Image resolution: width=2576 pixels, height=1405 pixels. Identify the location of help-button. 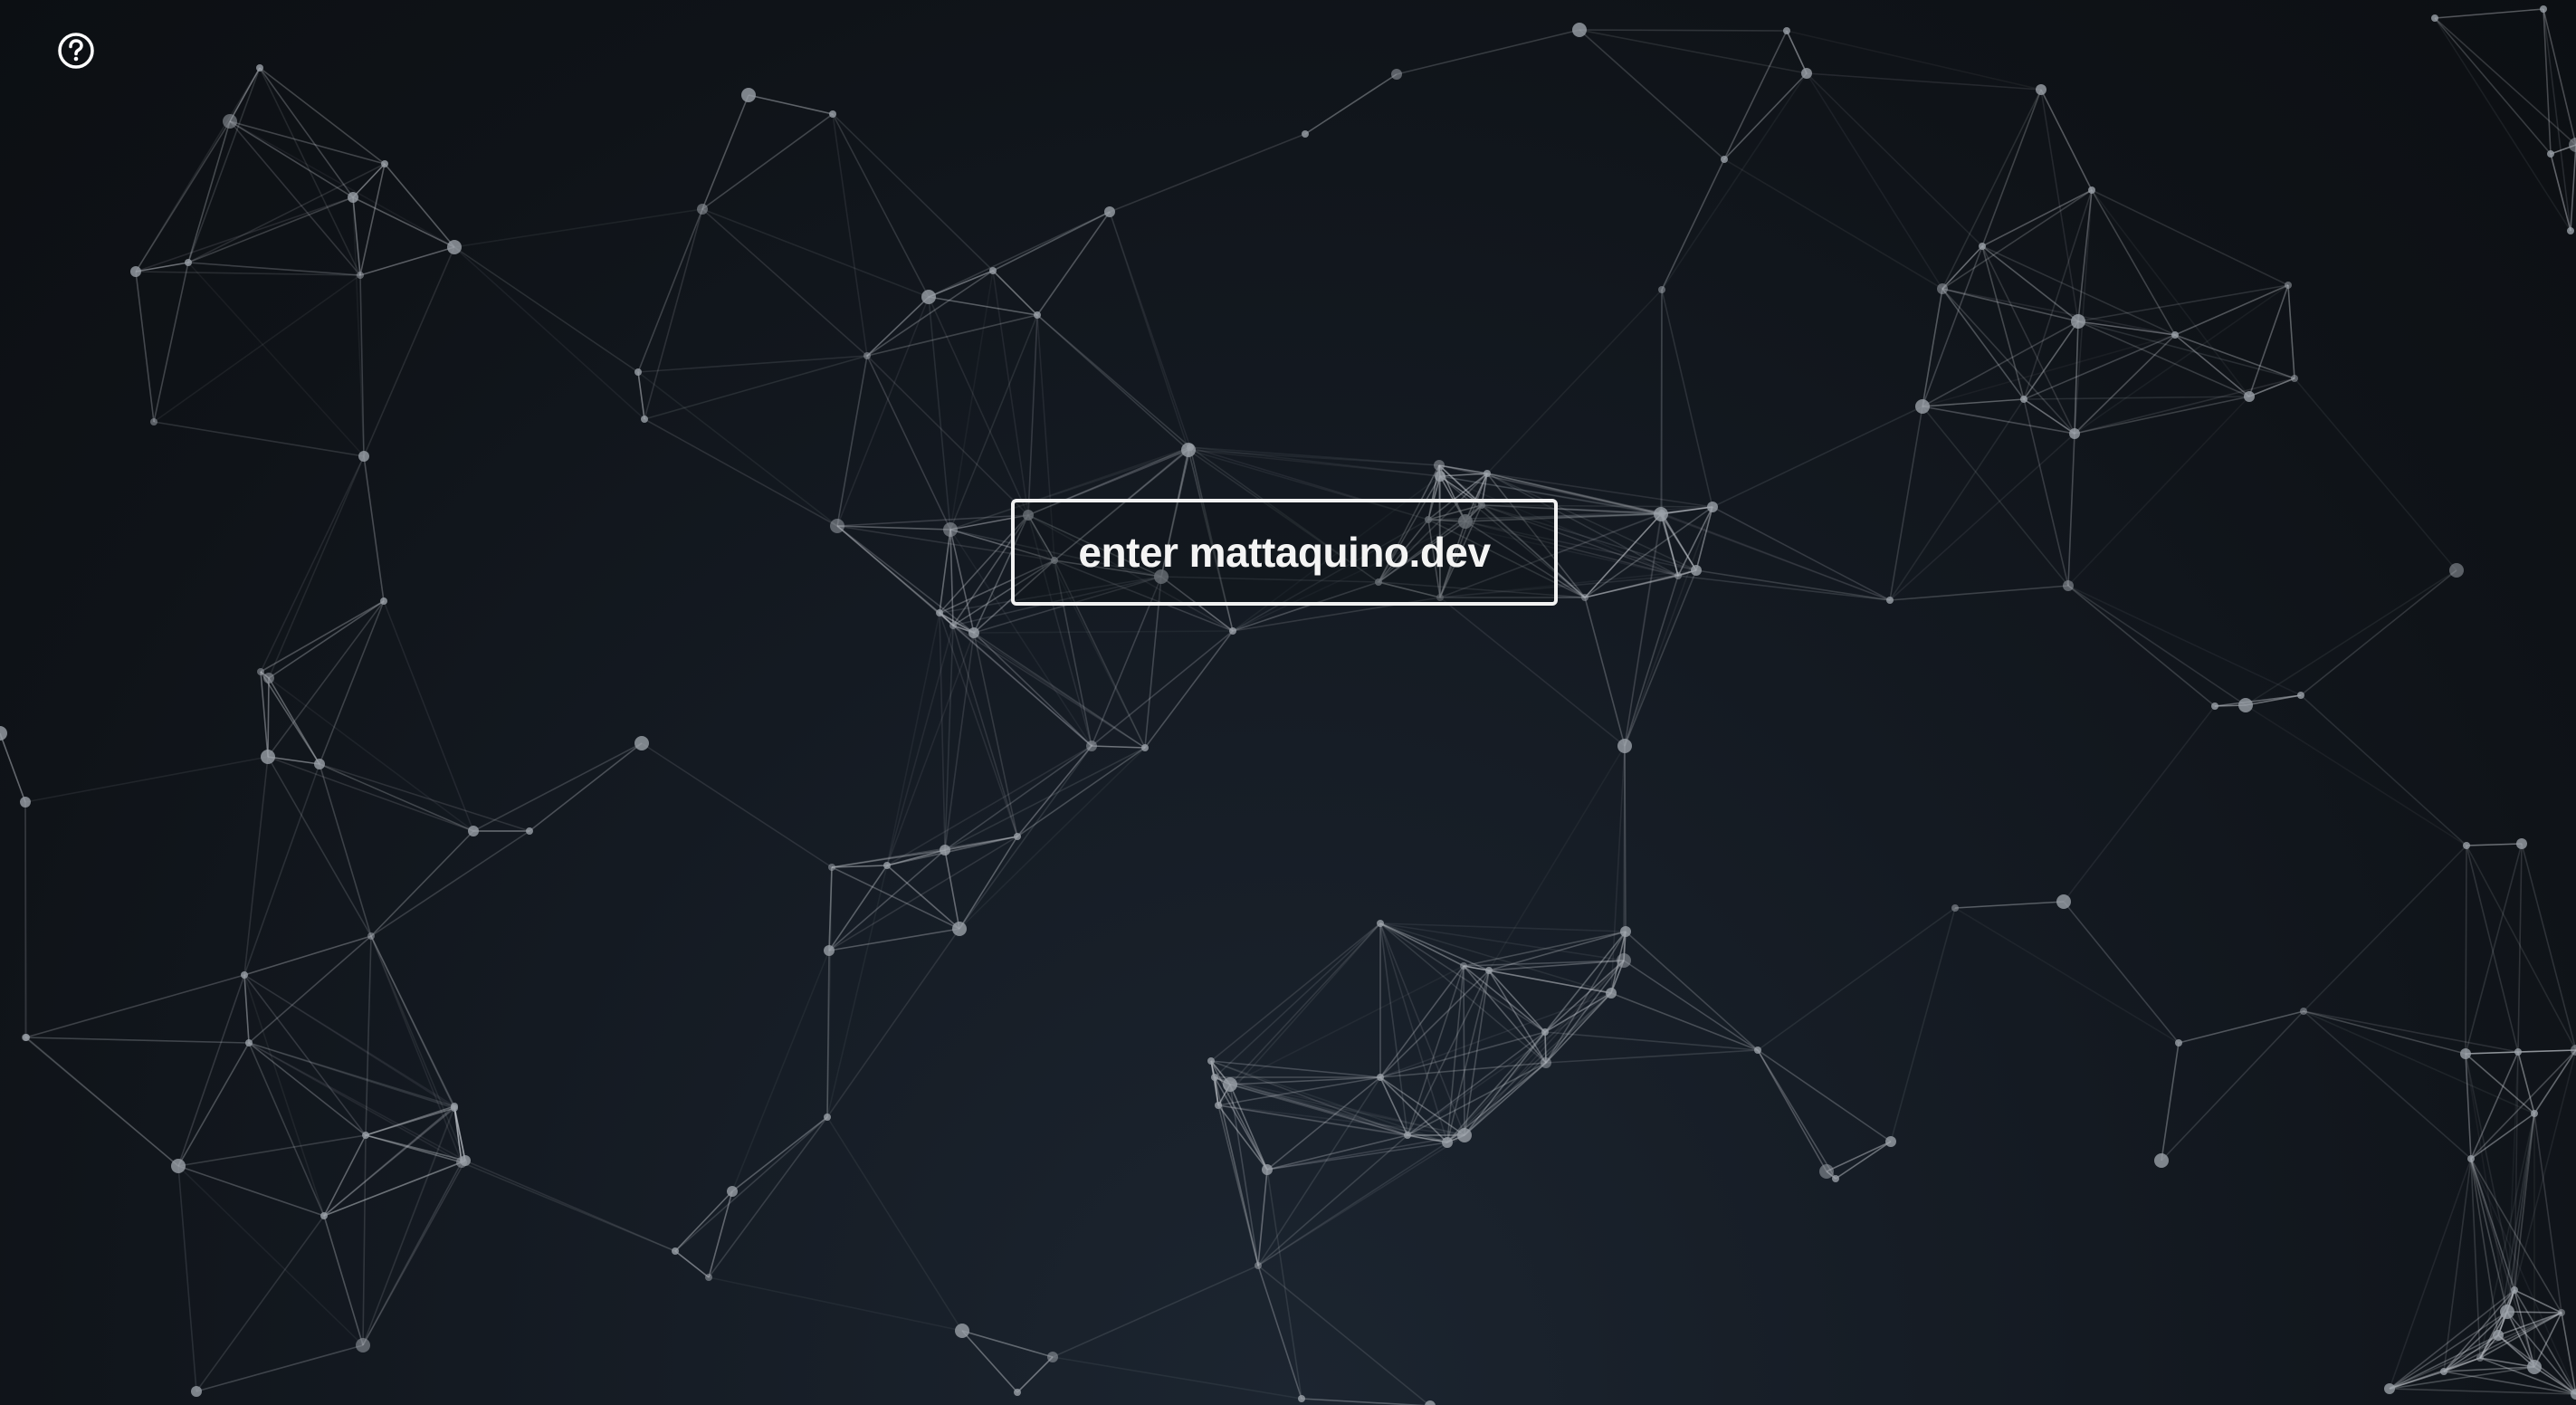
(76, 51).